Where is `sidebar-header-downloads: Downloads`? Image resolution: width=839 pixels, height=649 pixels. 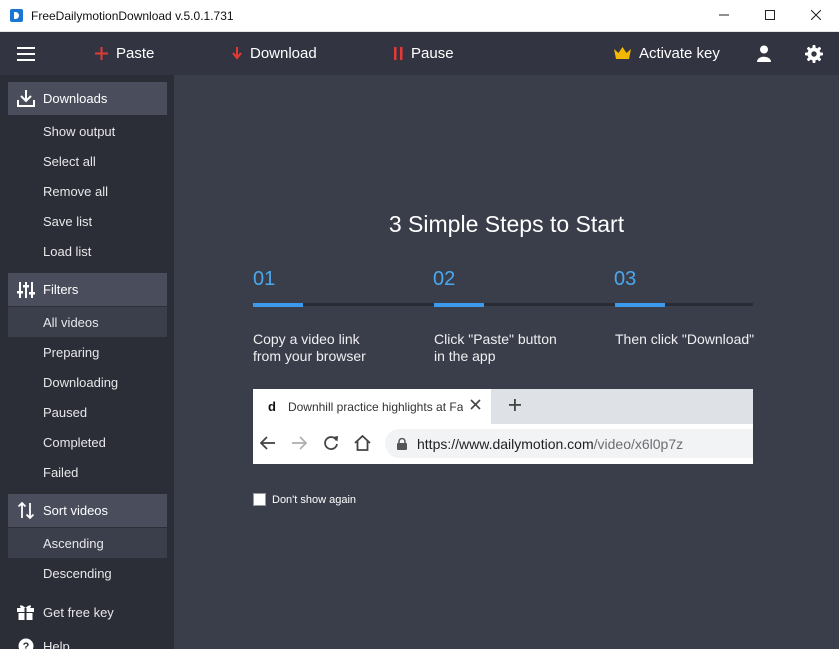
sidebar-header-downloads: Downloads is located at coordinates (87, 98).